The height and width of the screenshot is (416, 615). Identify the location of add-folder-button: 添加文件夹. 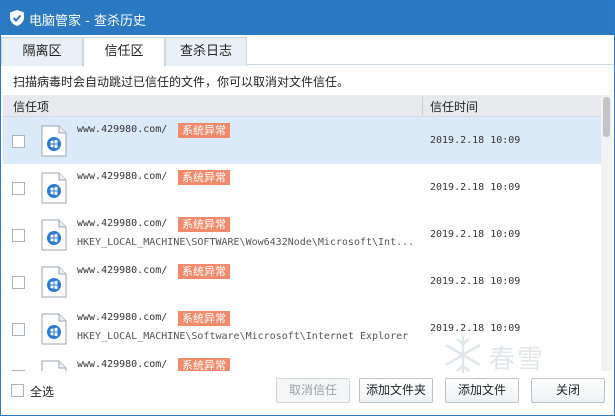
(396, 390).